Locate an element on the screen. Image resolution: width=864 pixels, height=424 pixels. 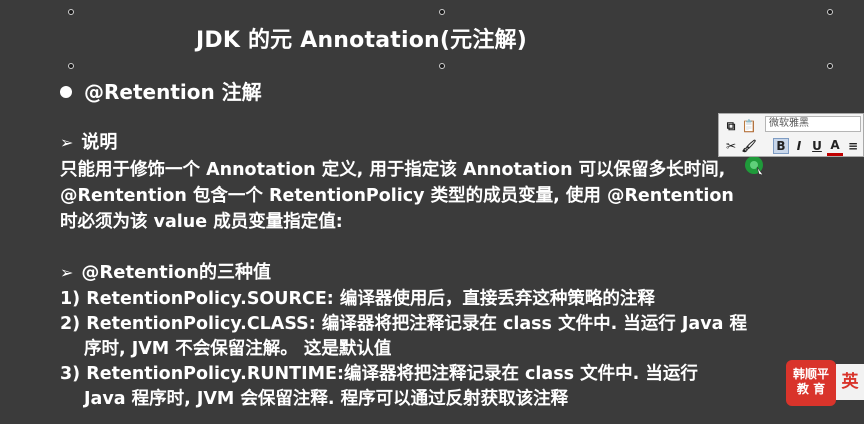
section-heading-text: @Retention的三种值 is located at coordinates (176, 272).